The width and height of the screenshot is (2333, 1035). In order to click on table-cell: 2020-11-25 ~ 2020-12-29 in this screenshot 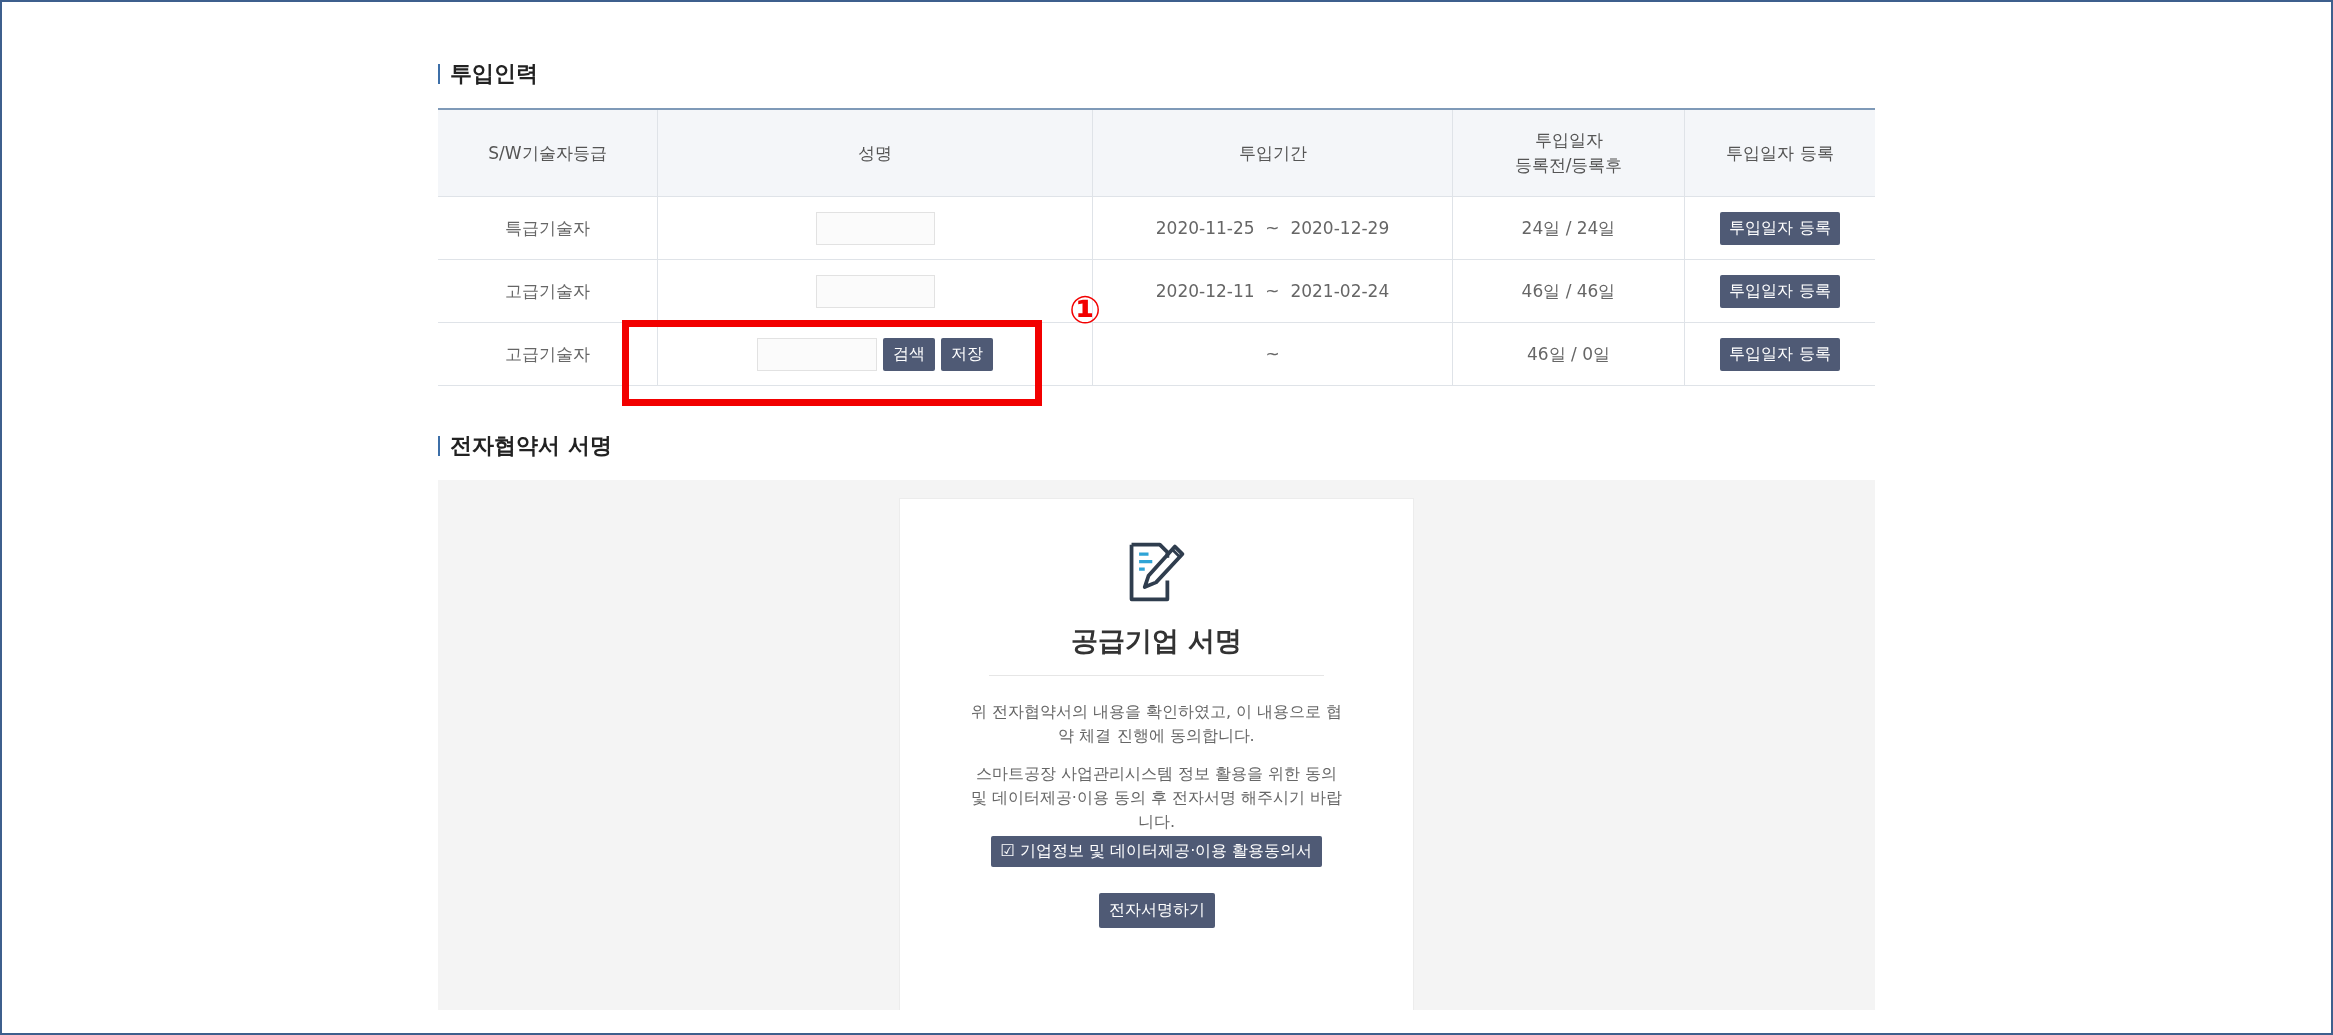, I will do `click(1272, 228)`.